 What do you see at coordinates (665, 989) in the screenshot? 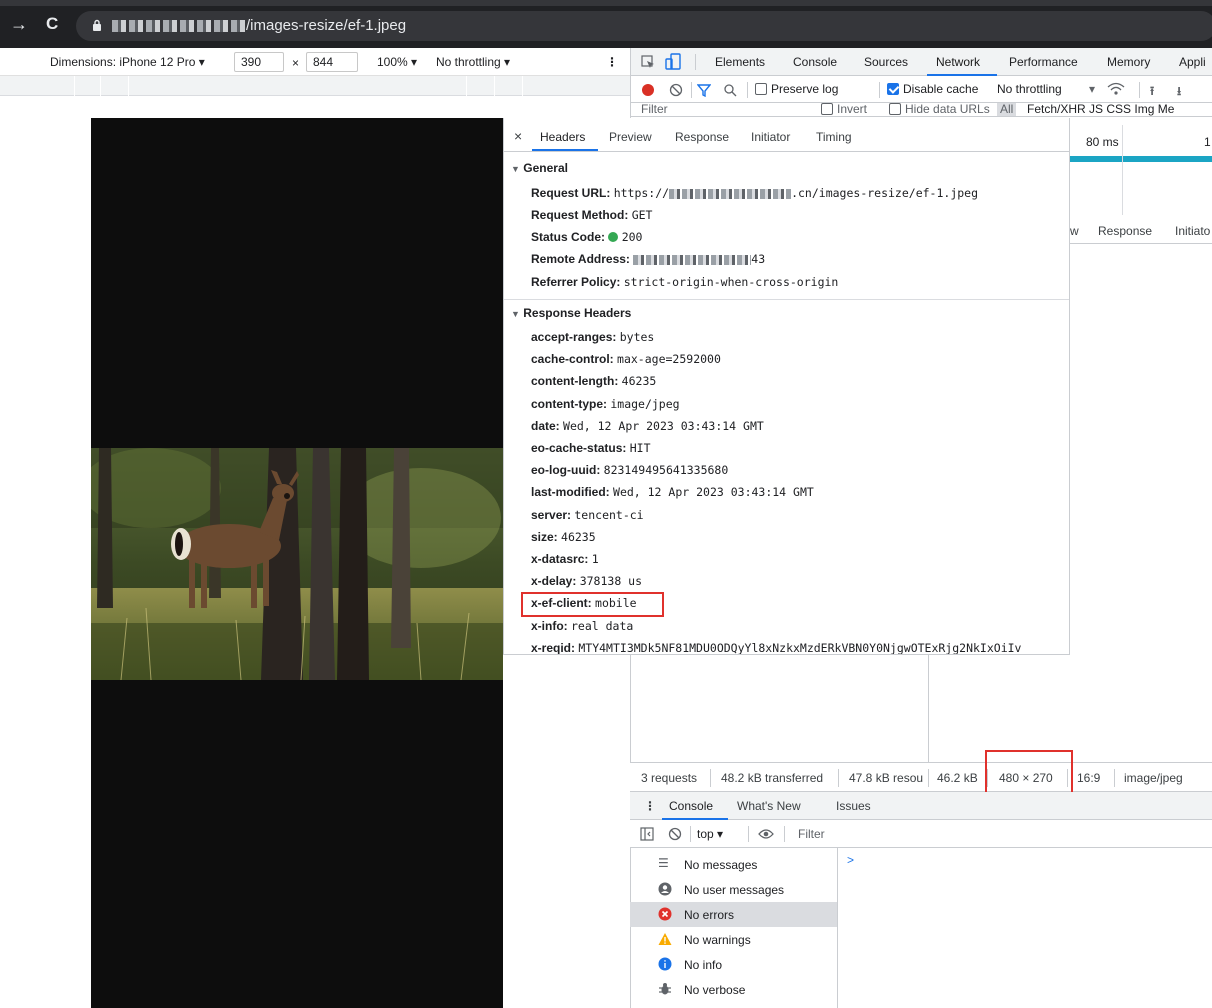
I see `bug-icon` at bounding box center [665, 989].